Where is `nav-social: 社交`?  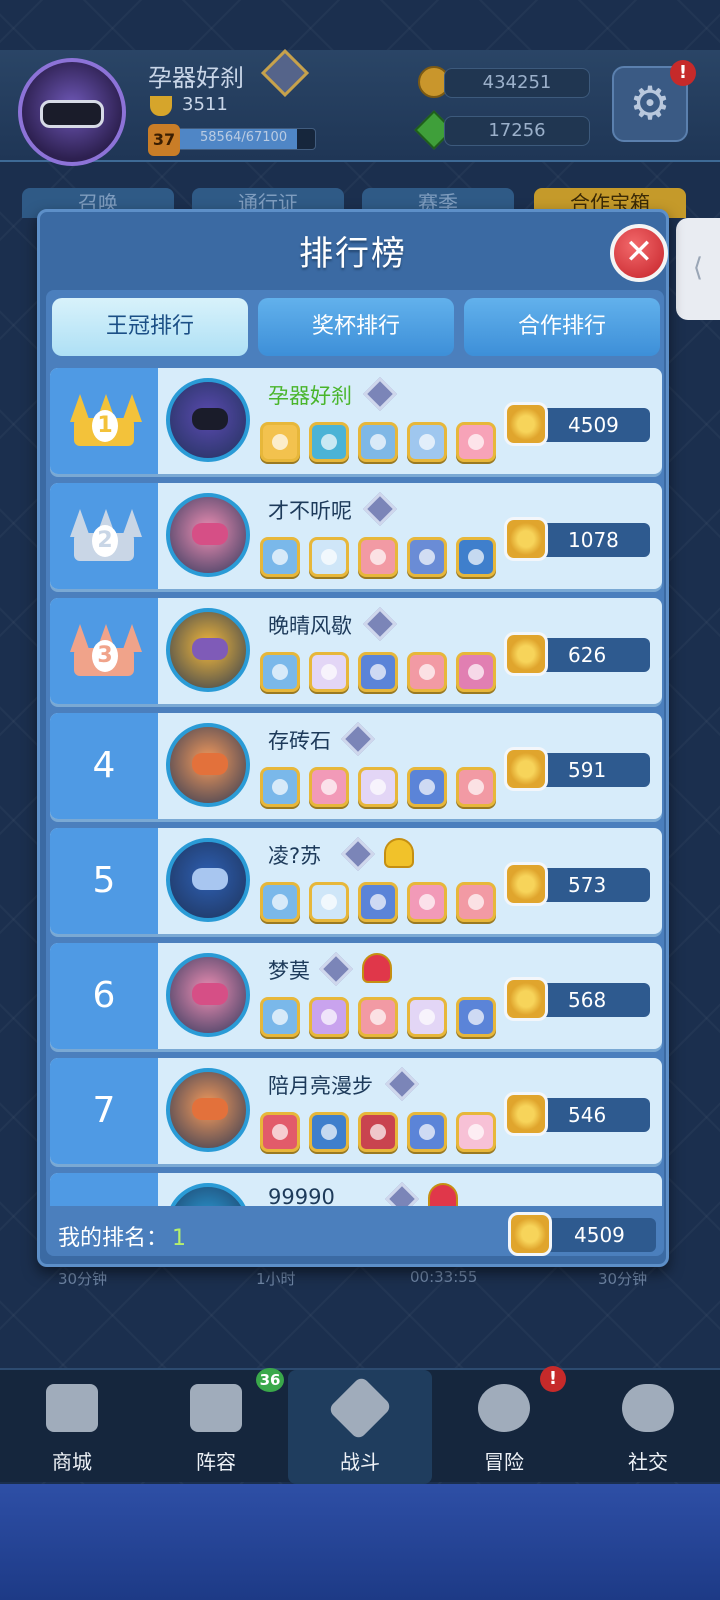 nav-social: 社交 is located at coordinates (648, 1427).